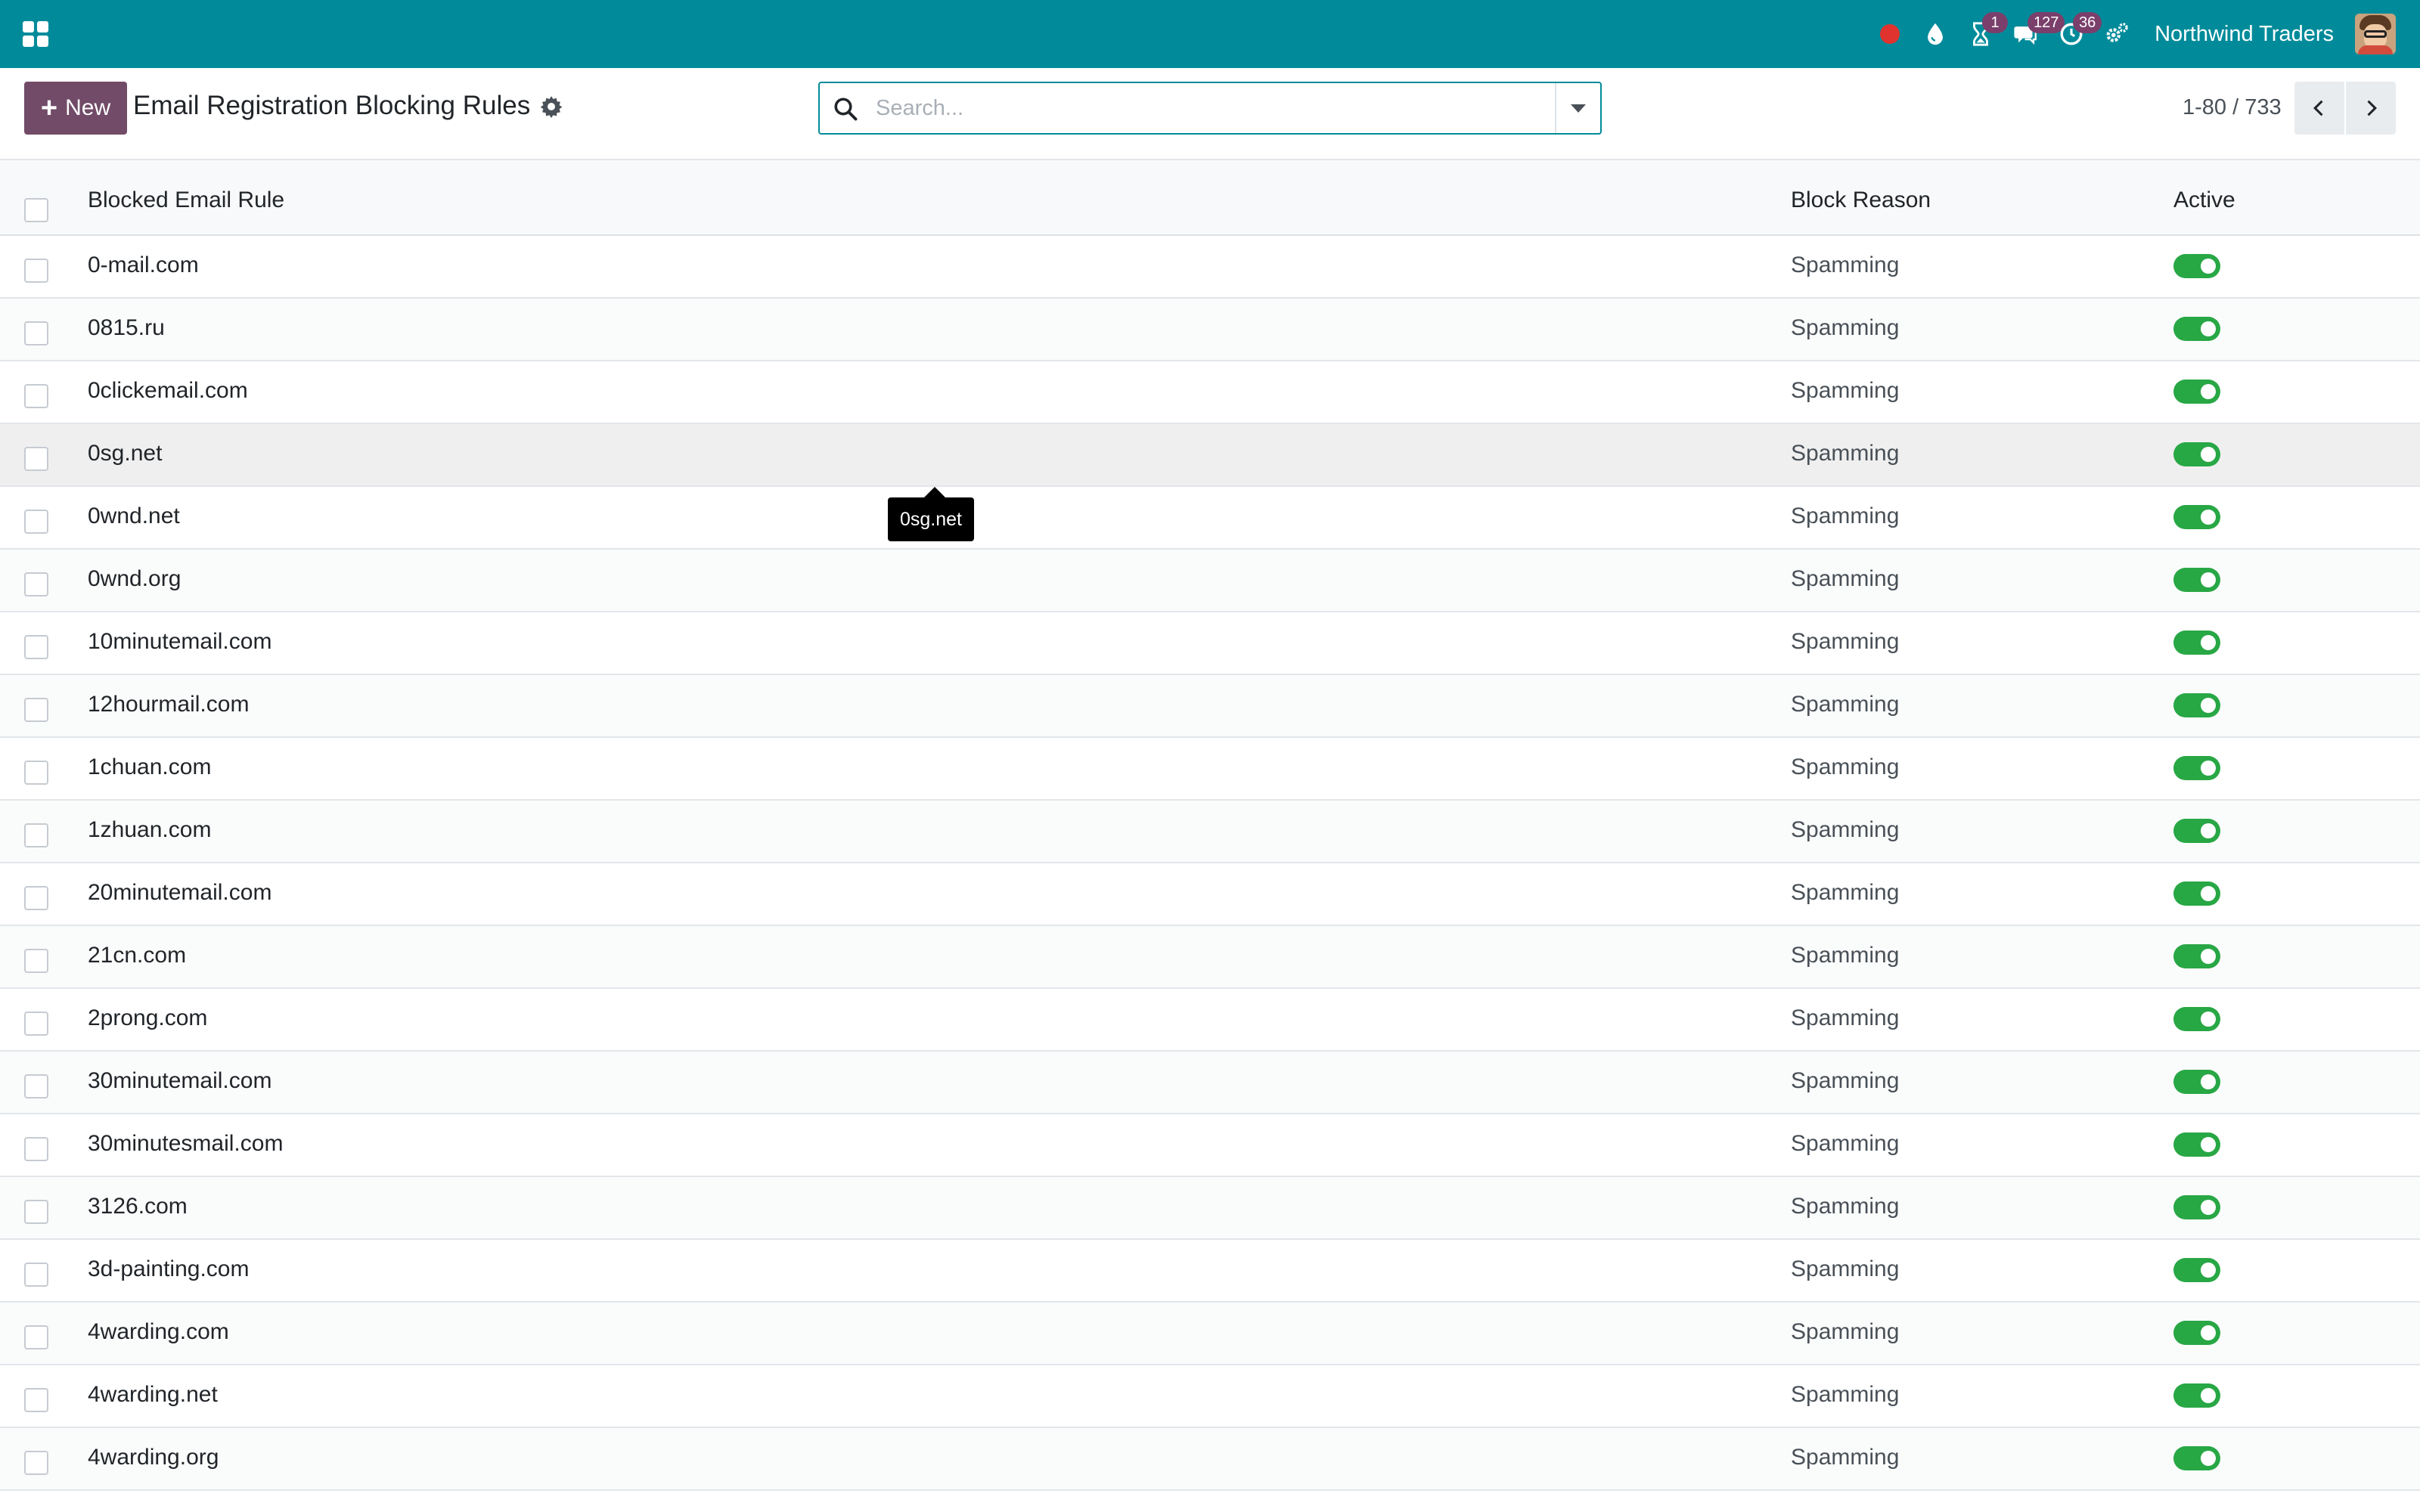 Image resolution: width=2420 pixels, height=1512 pixels. What do you see at coordinates (931, 514) in the screenshot?
I see `row-tooltip: 0sg.net` at bounding box center [931, 514].